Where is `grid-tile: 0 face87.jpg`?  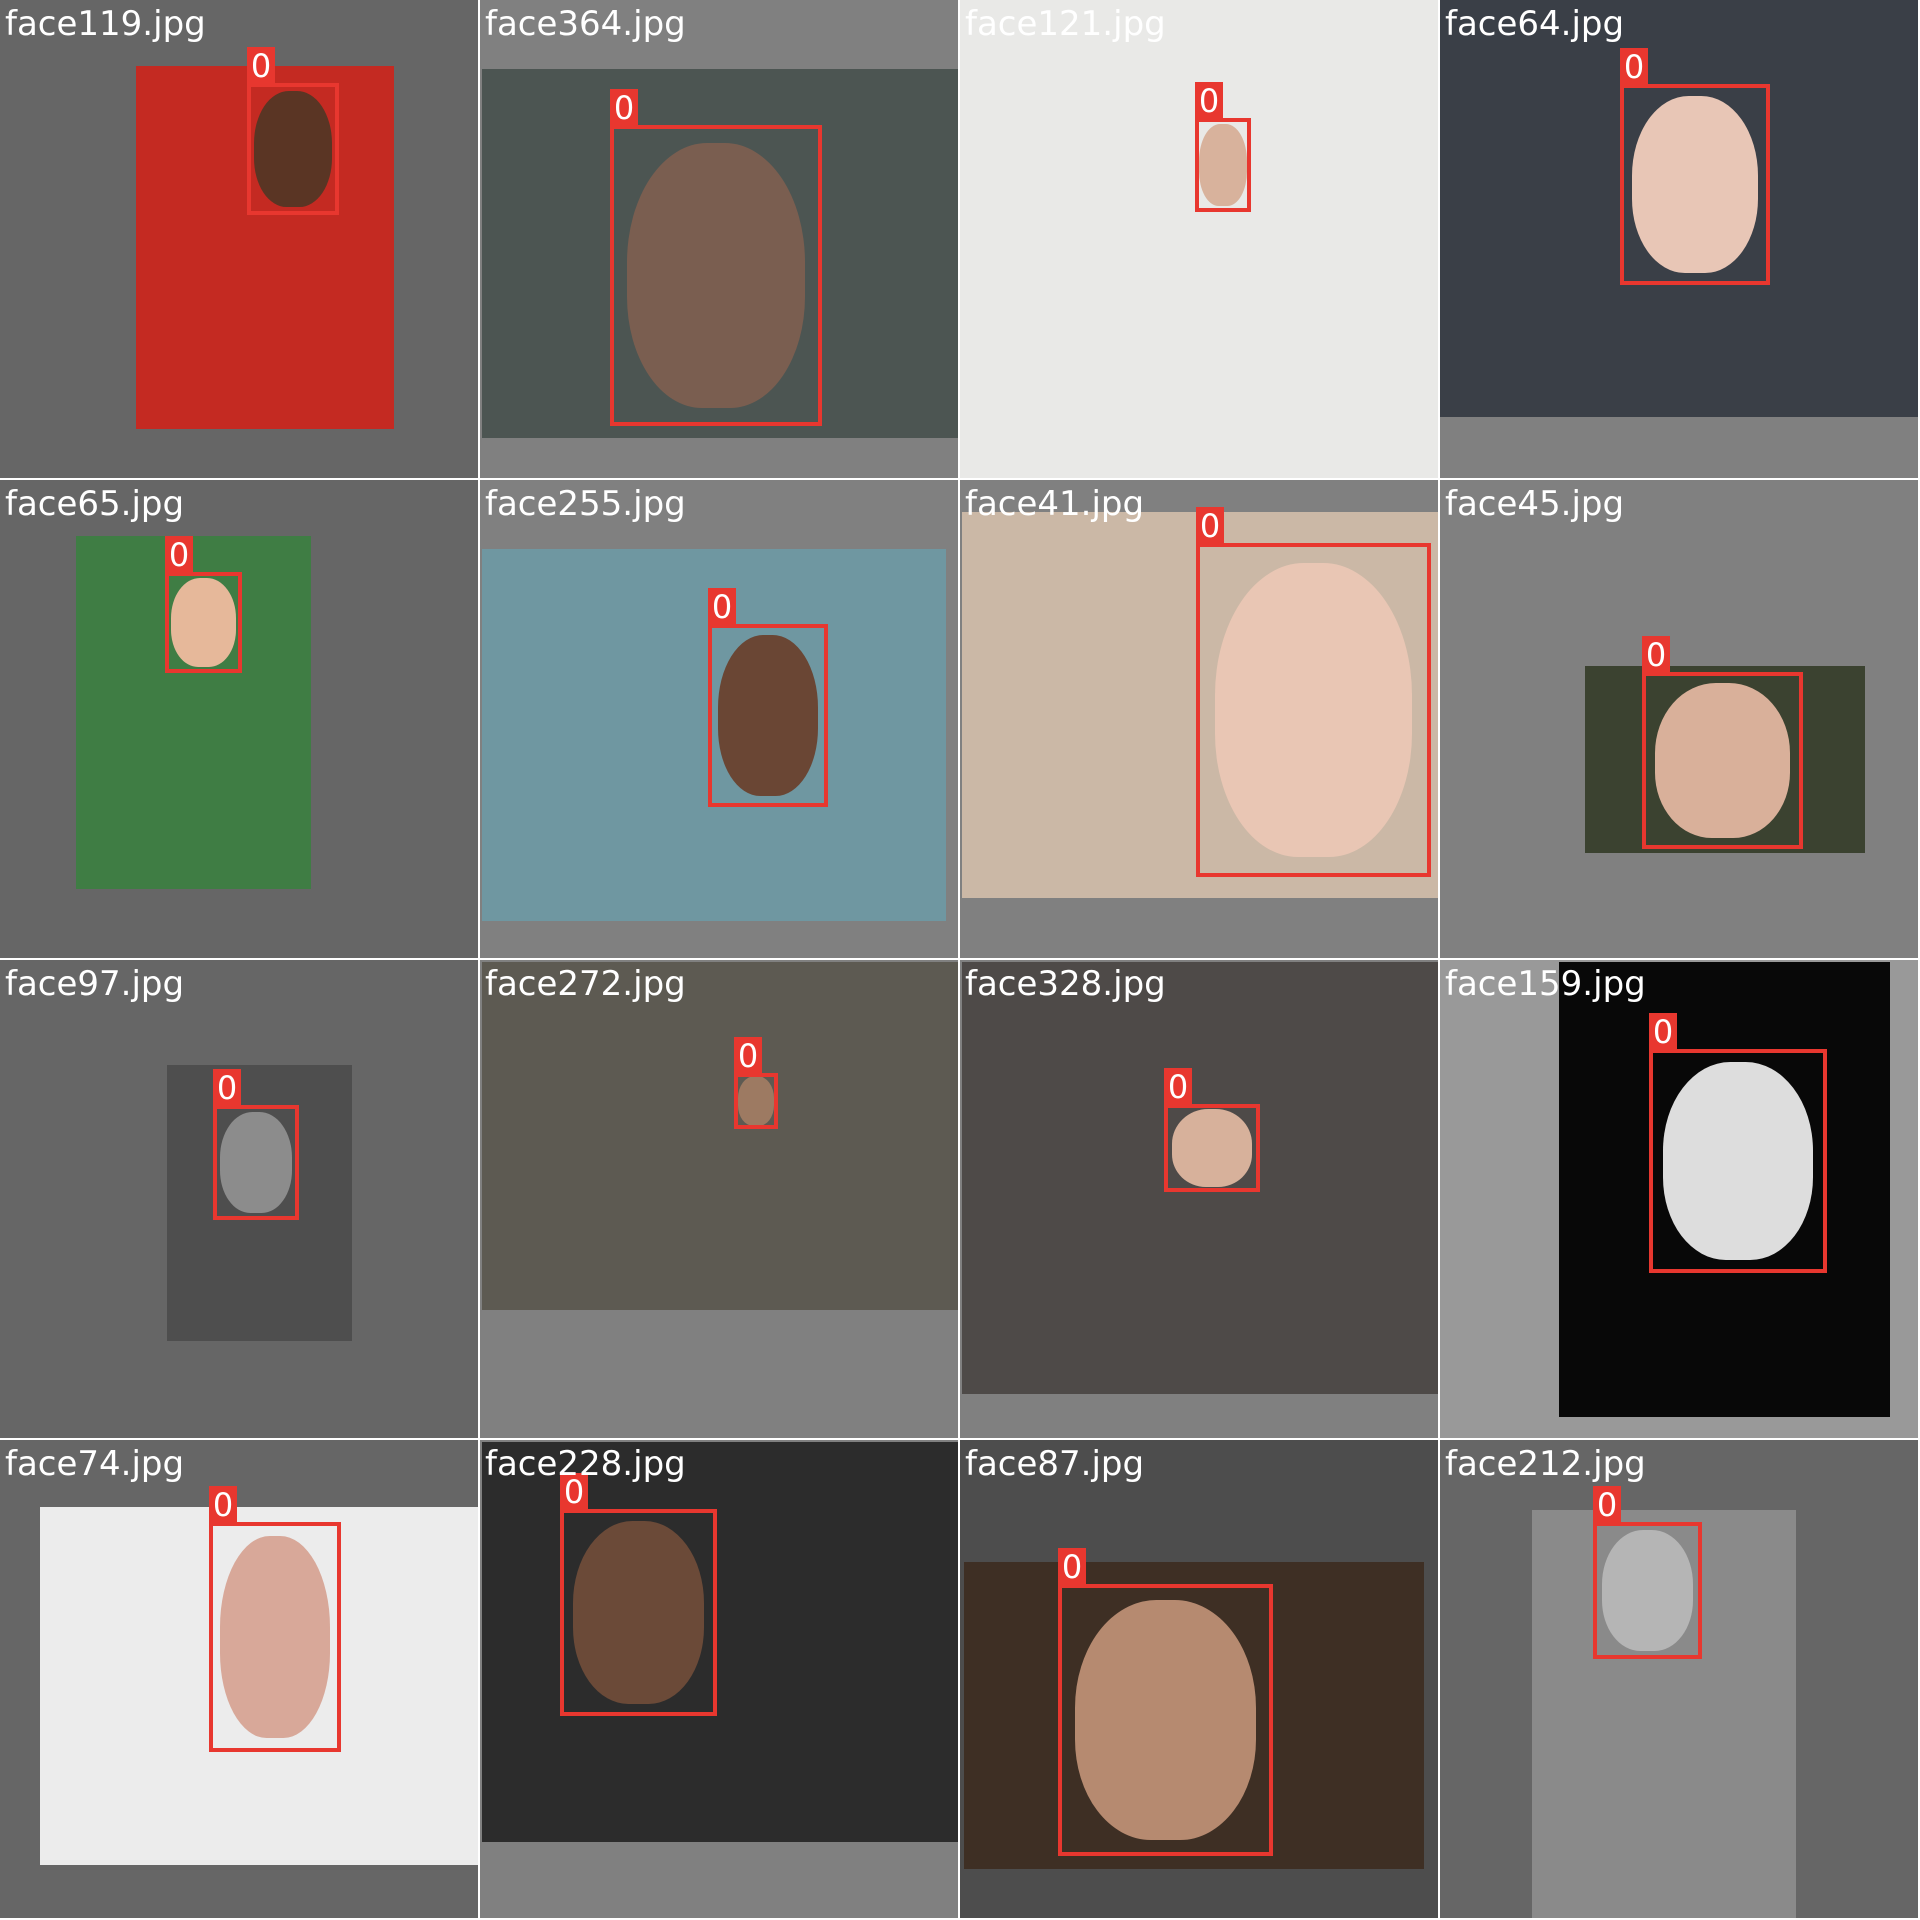 grid-tile: 0 face87.jpg is located at coordinates (1199, 1679).